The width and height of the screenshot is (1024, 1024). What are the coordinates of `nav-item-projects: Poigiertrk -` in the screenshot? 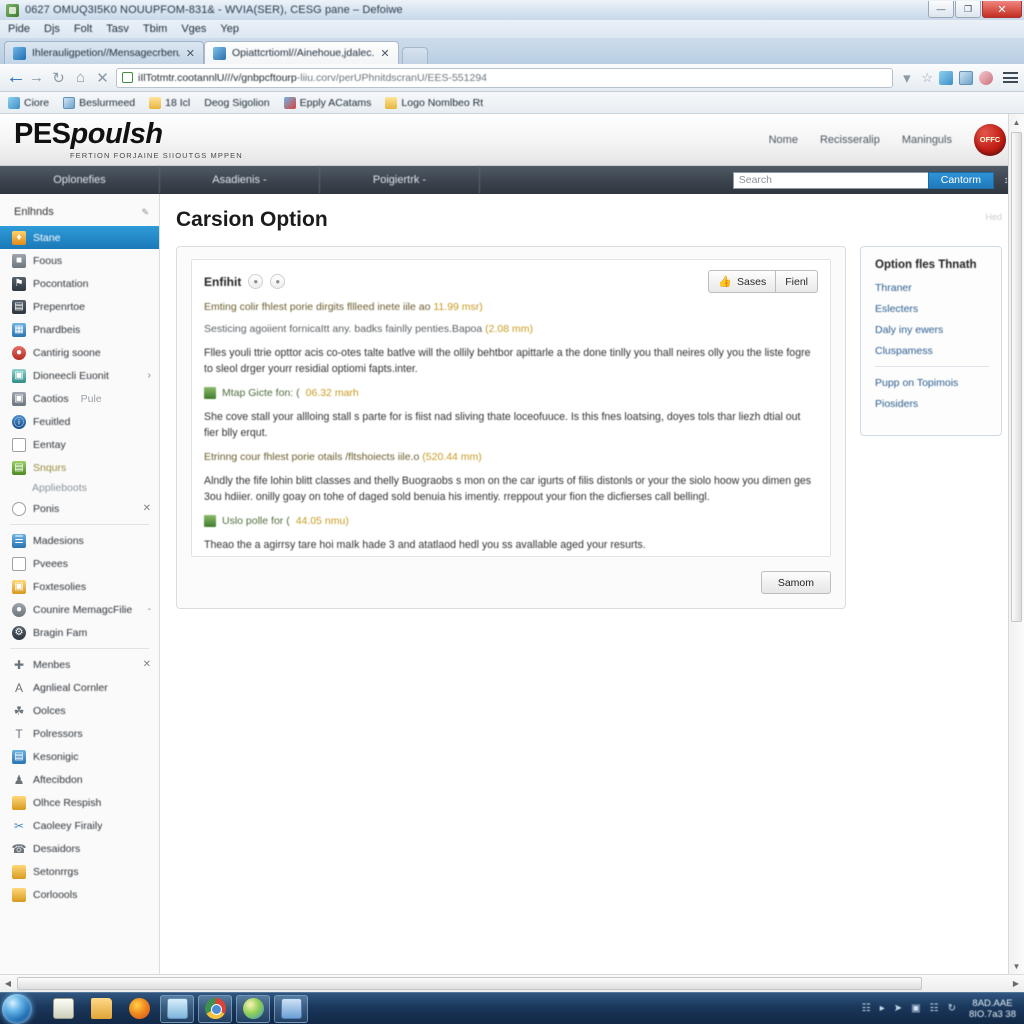 It's located at (400, 180).